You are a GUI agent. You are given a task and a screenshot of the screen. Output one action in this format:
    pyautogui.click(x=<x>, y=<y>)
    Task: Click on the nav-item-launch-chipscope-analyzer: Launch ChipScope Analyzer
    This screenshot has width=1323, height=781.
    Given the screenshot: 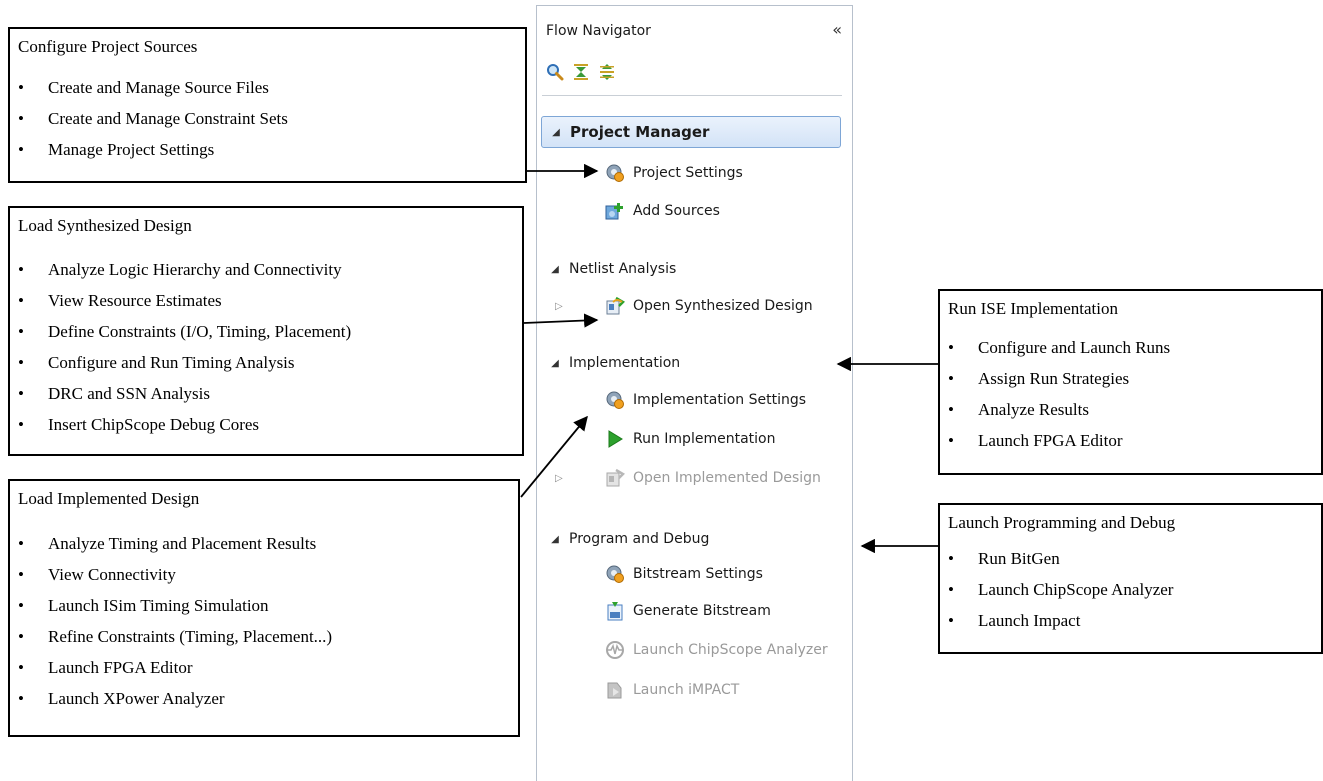 What is the action you would take?
    pyautogui.click(x=716, y=650)
    